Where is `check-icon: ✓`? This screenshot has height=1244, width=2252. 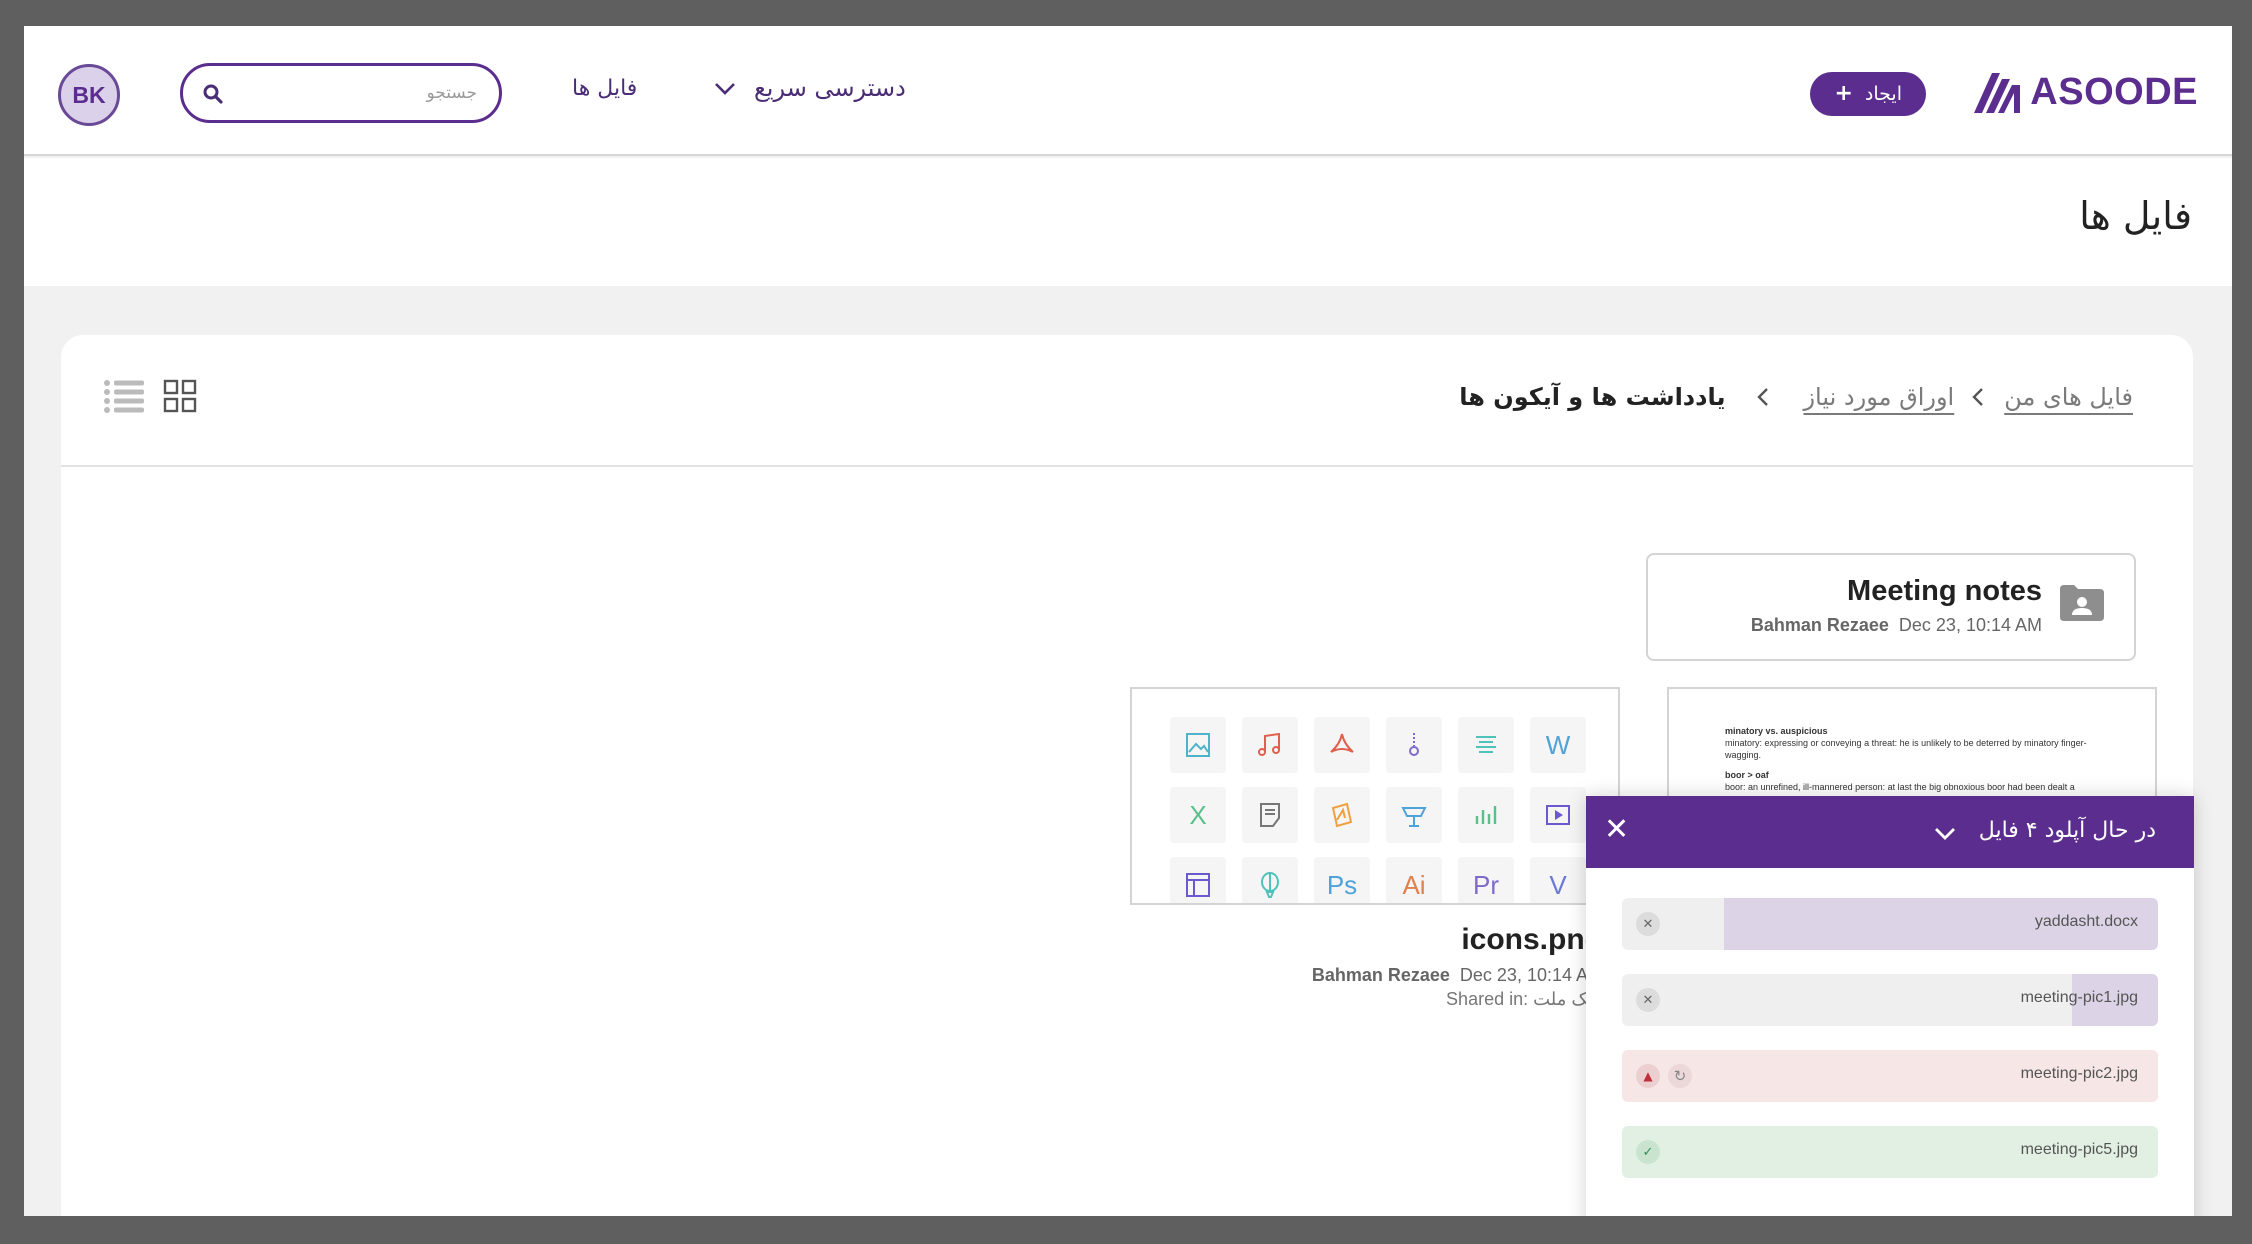 check-icon: ✓ is located at coordinates (1648, 1152).